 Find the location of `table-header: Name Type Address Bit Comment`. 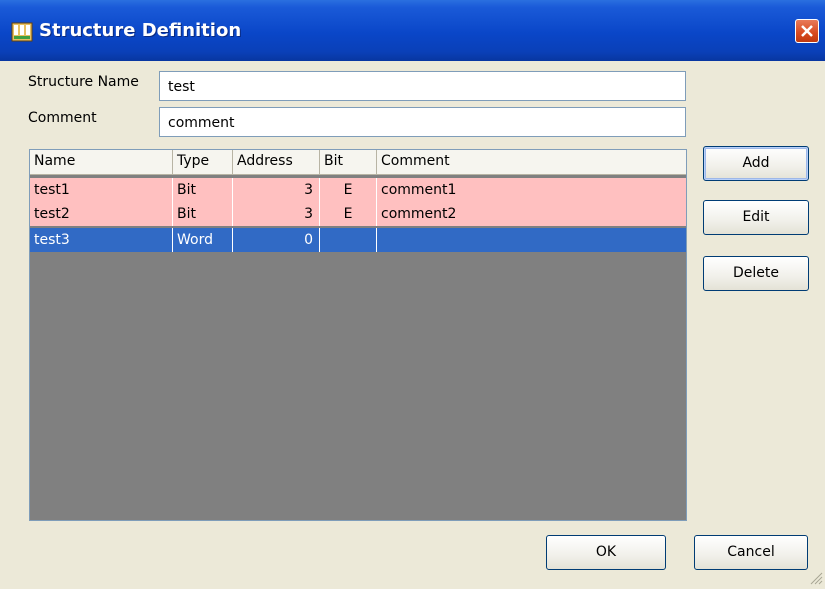

table-header: Name Type Address Bit Comment is located at coordinates (358, 162).